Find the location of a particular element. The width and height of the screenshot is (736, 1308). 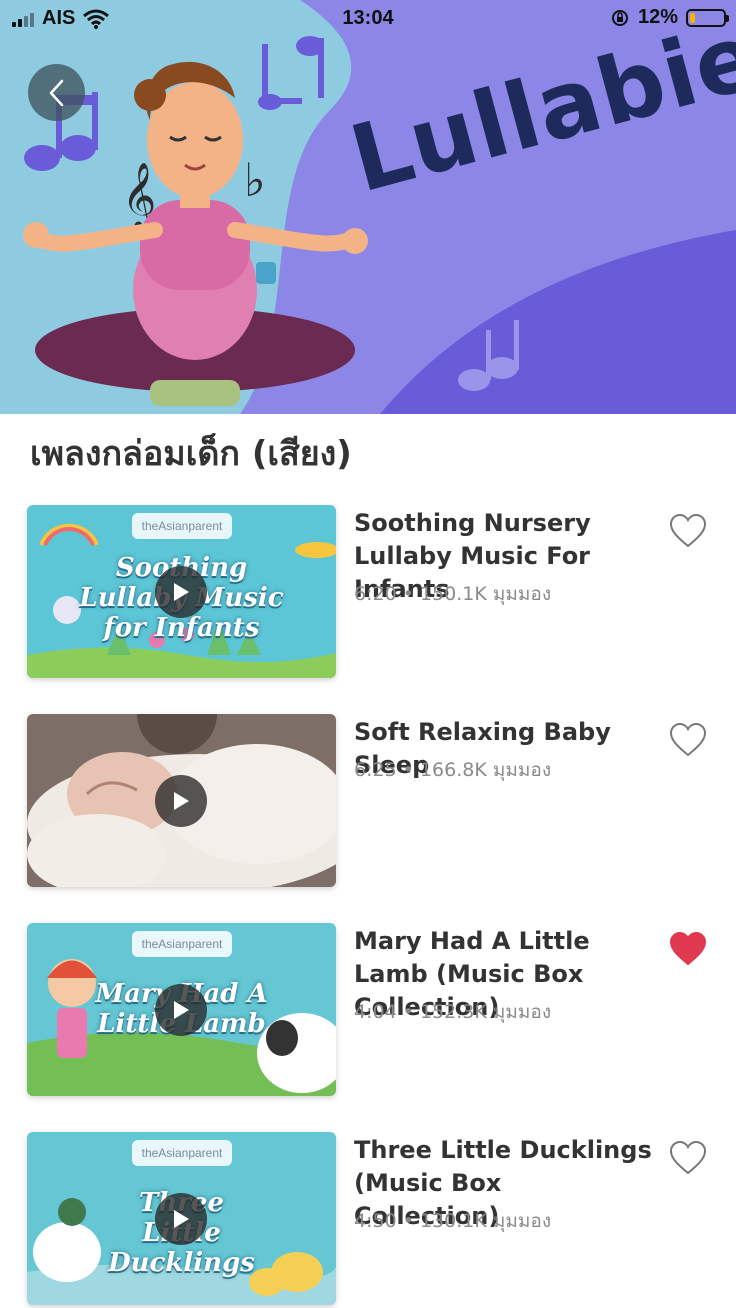

track-thumbnail is located at coordinates (181, 800).